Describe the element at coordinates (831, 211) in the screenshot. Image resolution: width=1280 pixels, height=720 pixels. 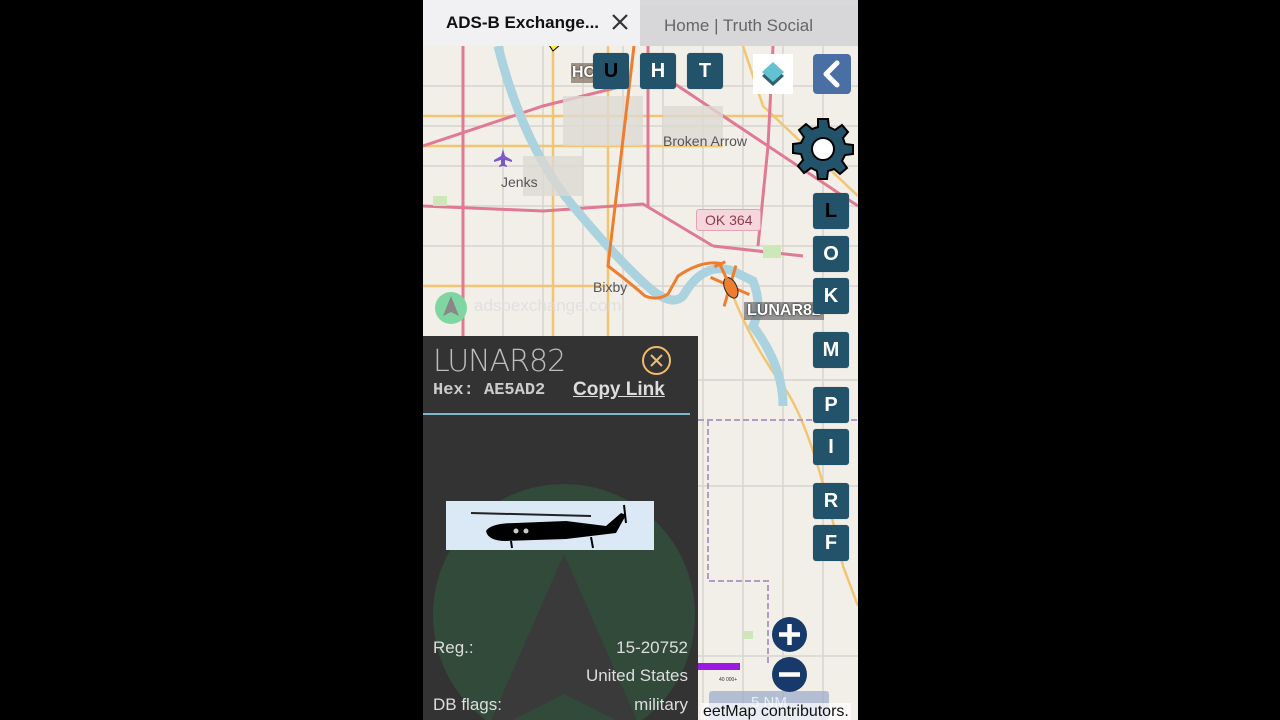
I see `toggle-button-l: L` at that location.